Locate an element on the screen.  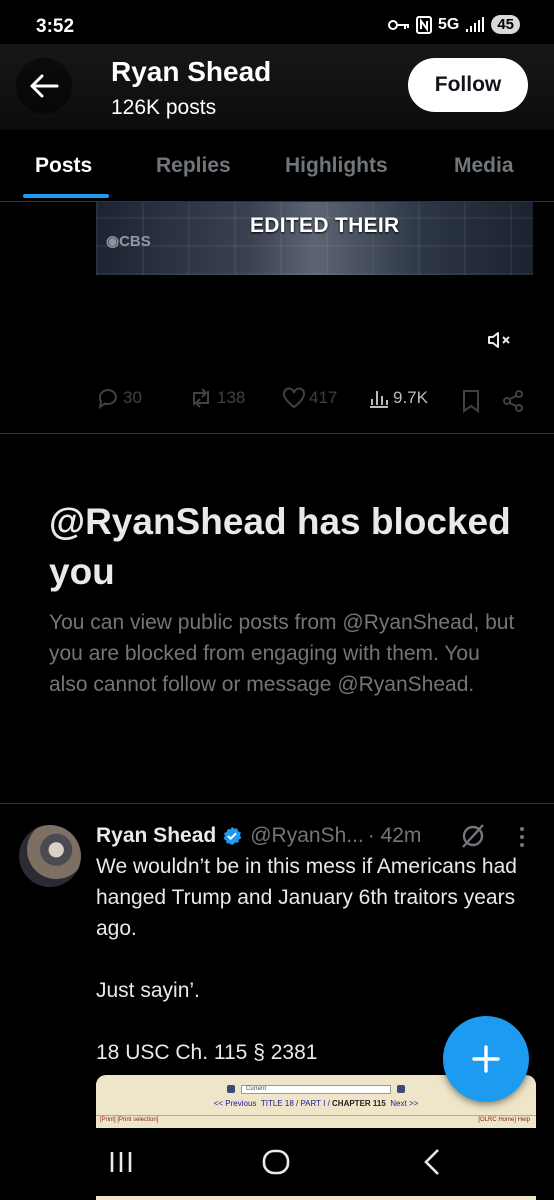
system-nav-bar is located at coordinates (277, 1164).